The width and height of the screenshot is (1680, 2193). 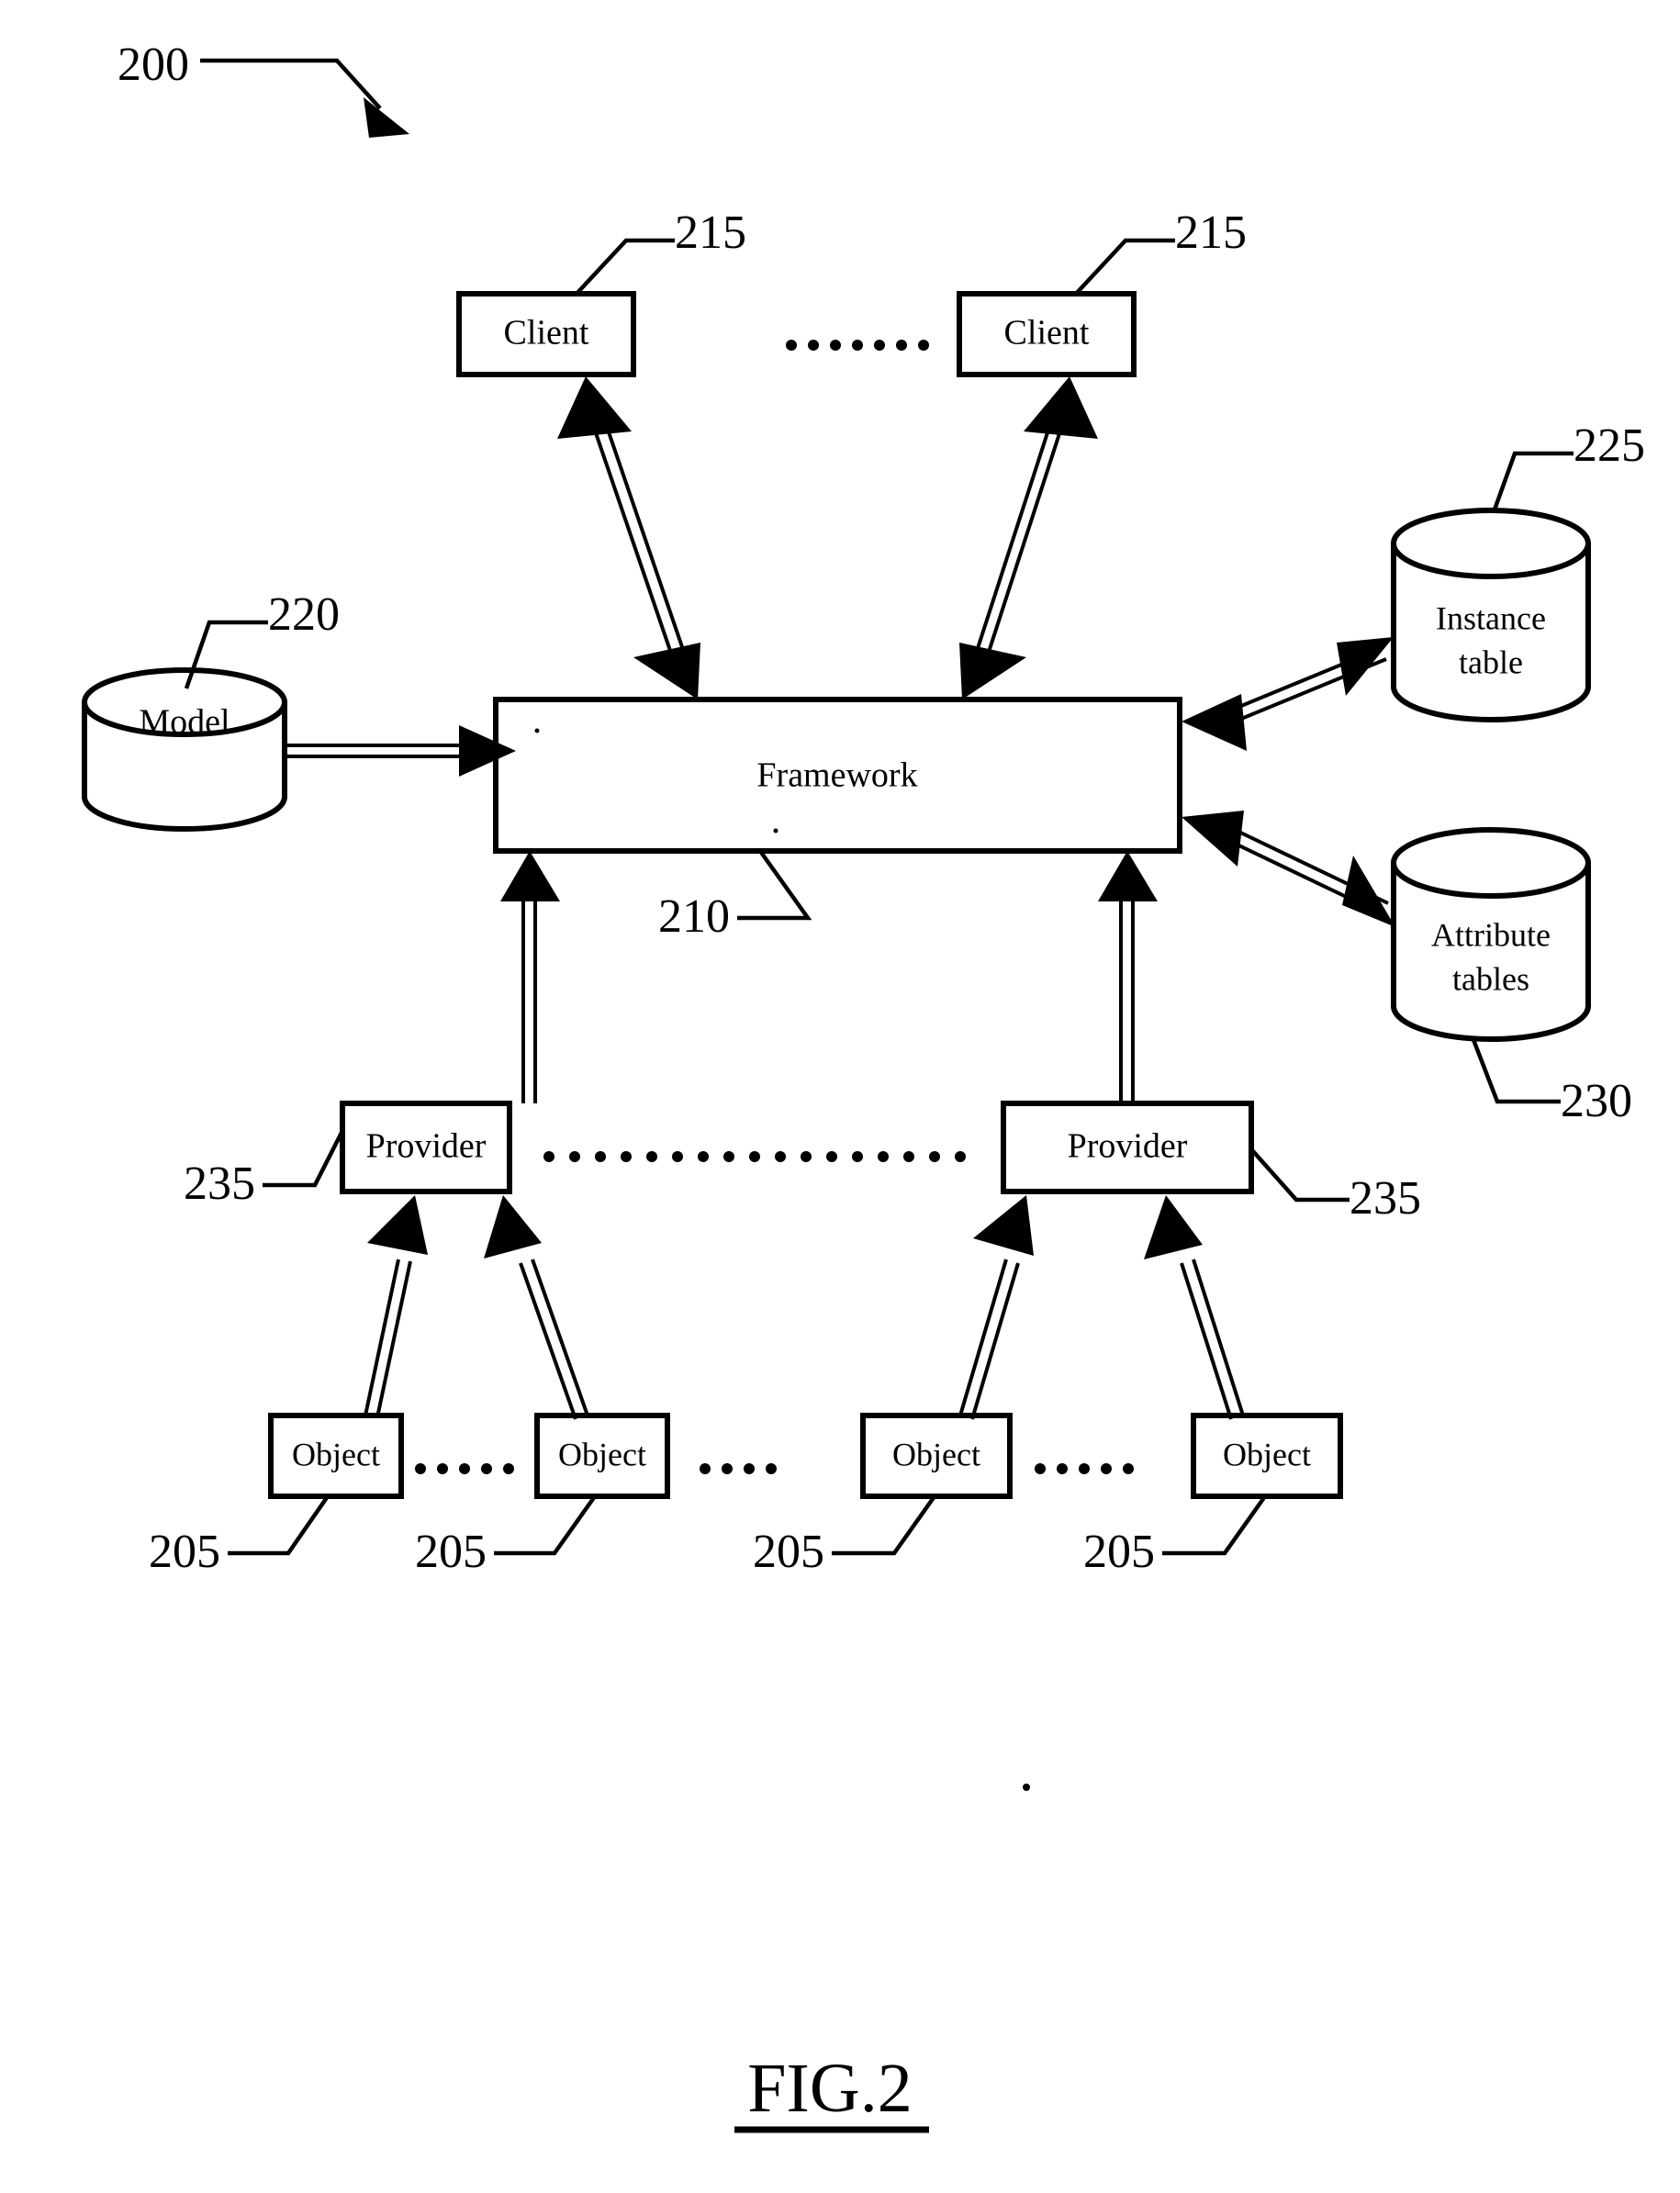 I want to click on providers-row-ellipsis, so click(x=754, y=1156).